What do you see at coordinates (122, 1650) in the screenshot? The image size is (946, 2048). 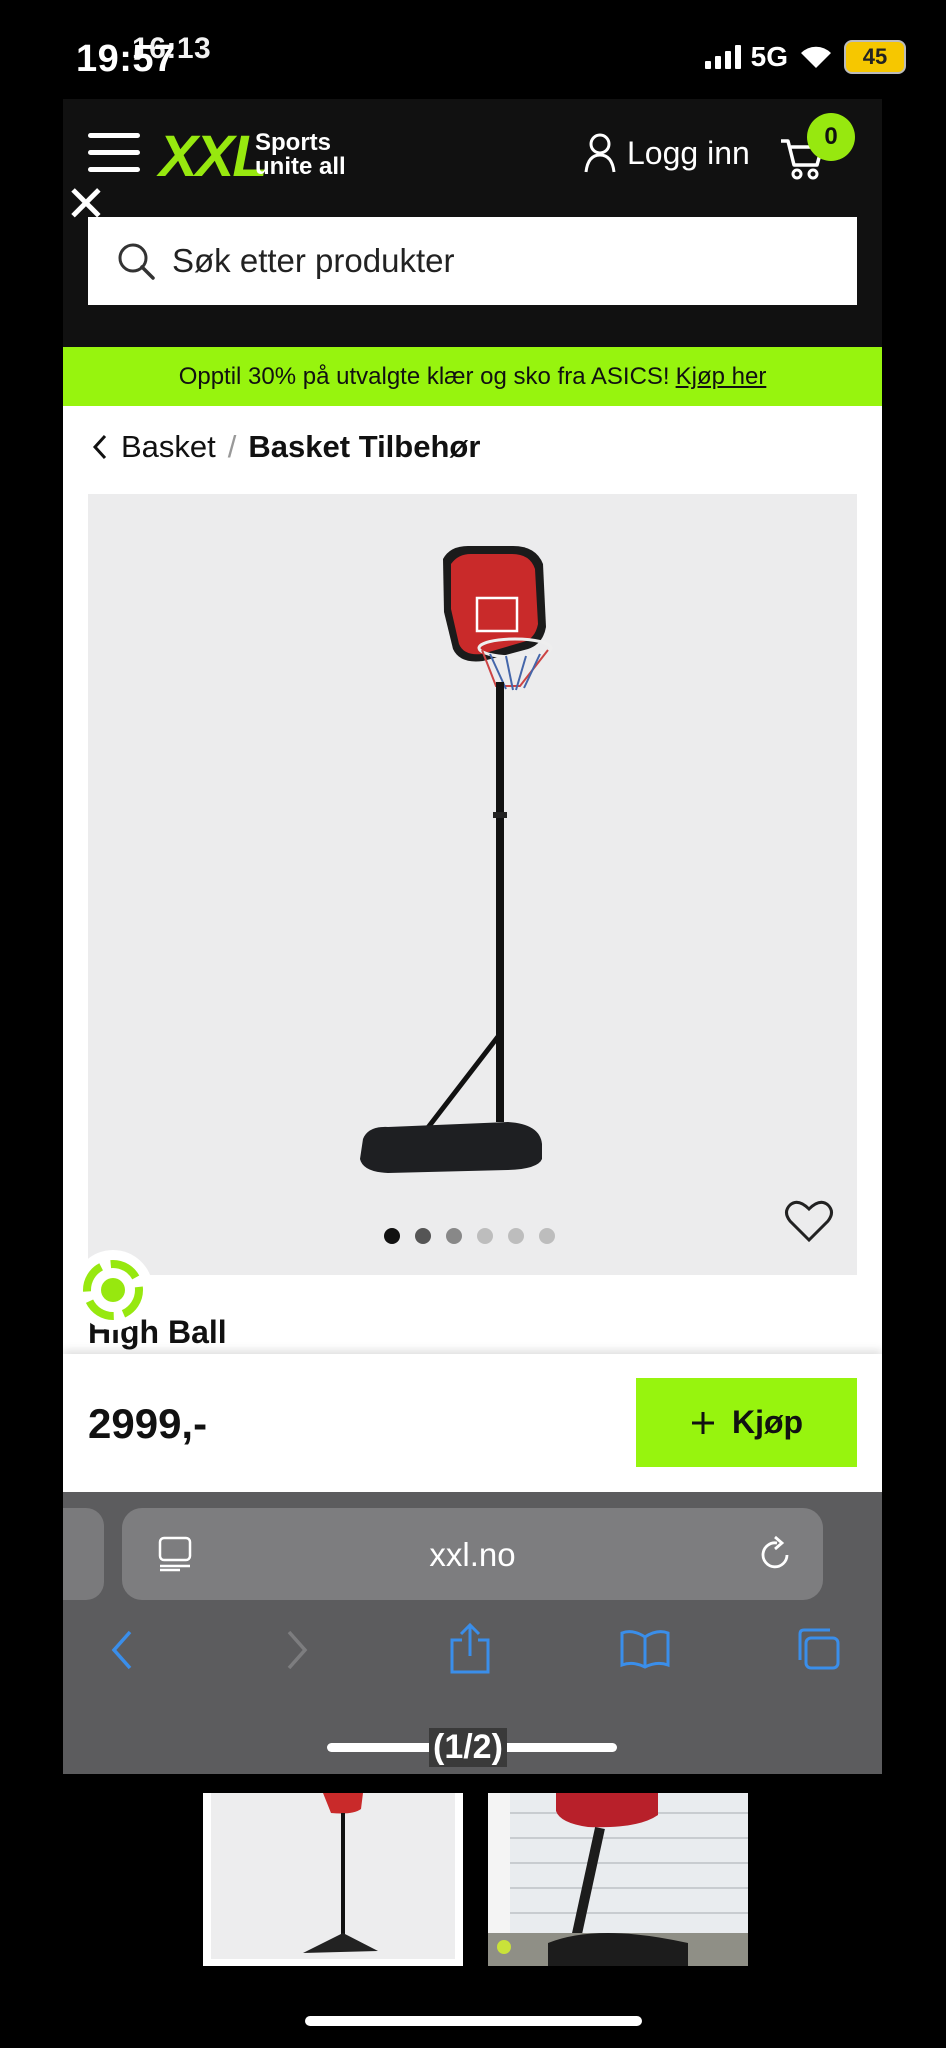 I see `back-icon` at bounding box center [122, 1650].